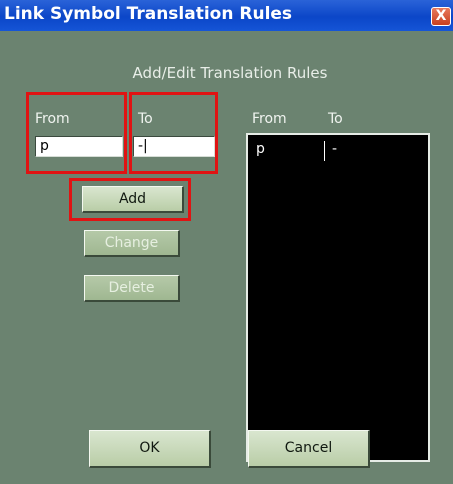 This screenshot has height=484, width=453. Describe the element at coordinates (269, 119) in the screenshot. I see `list-header-from: From` at that location.